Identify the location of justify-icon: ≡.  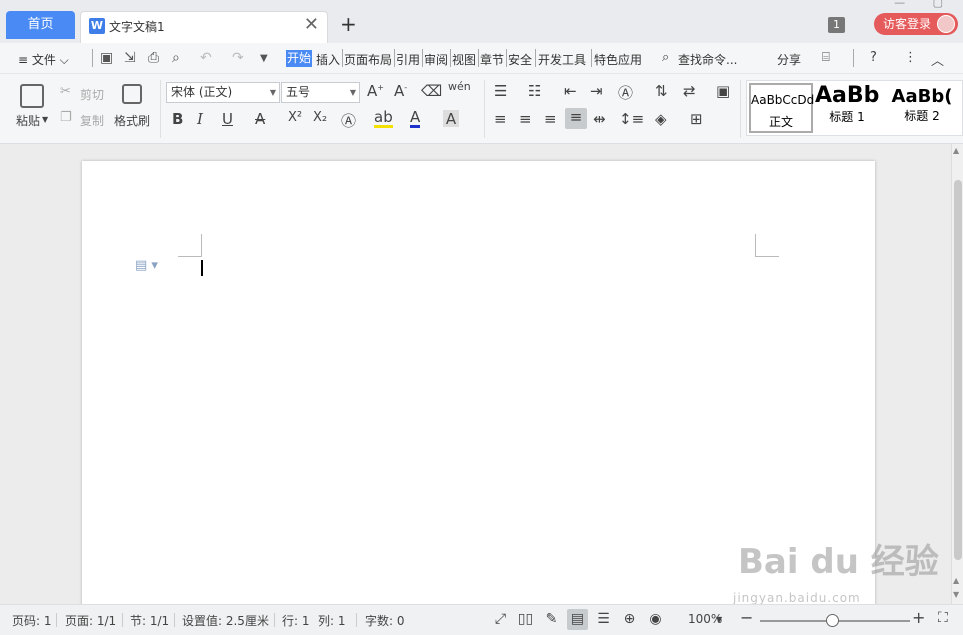
(576, 118).